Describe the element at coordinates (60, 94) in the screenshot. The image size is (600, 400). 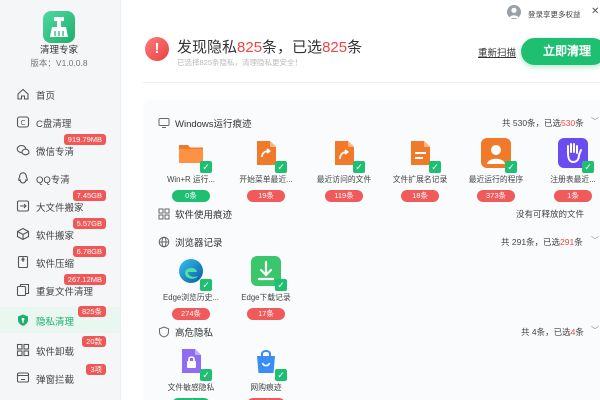
I see `sidebar-item-home: 首页` at that location.